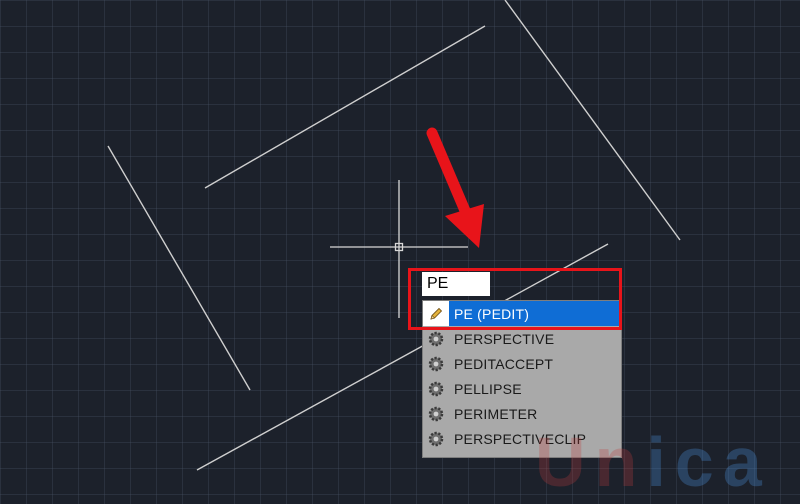 The width and height of the screenshot is (800, 504). Describe the element at coordinates (504, 338) in the screenshot. I see `suggestion-label: PERSPECTIVE` at that location.